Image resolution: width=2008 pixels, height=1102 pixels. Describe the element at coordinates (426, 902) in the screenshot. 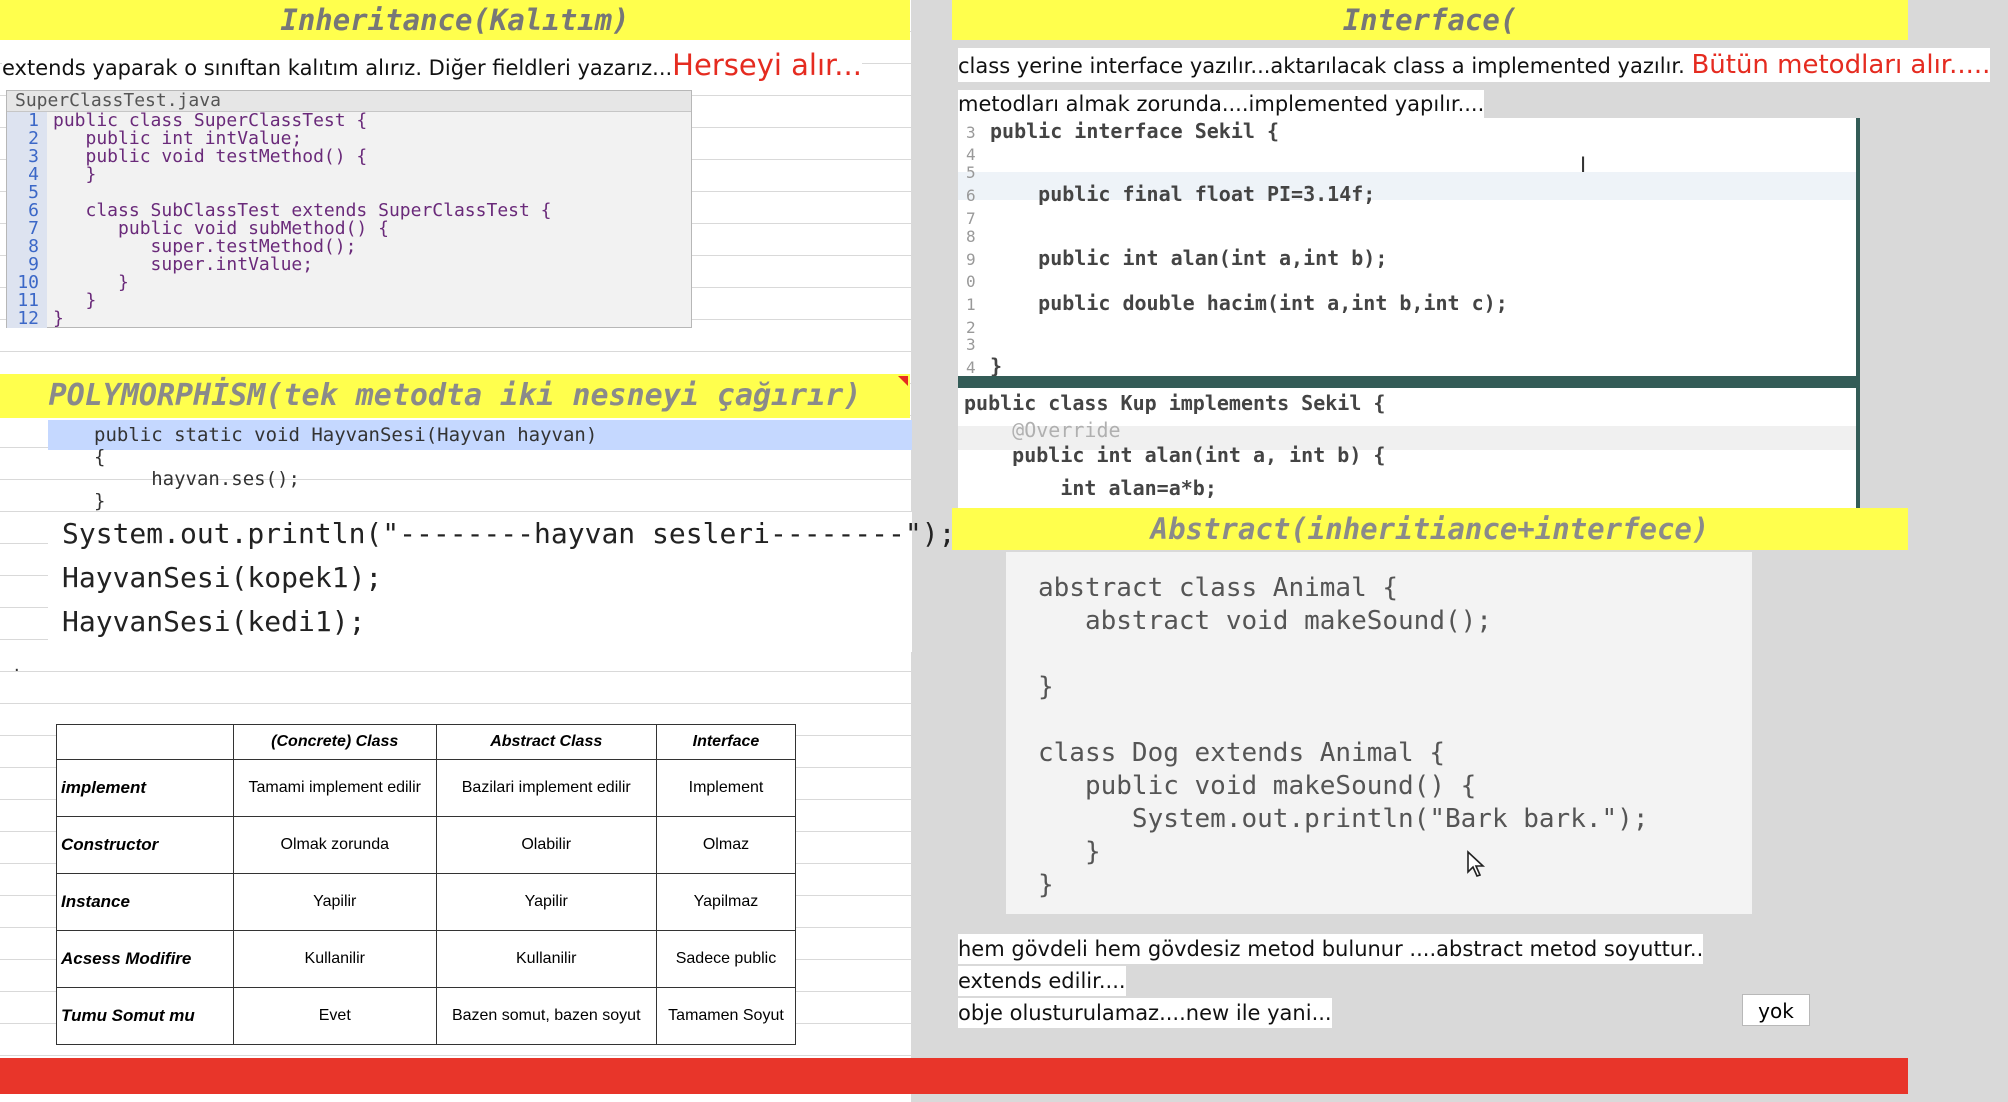

I see `table-row: Instance Yapilir Yapilir Yapilmaz` at that location.